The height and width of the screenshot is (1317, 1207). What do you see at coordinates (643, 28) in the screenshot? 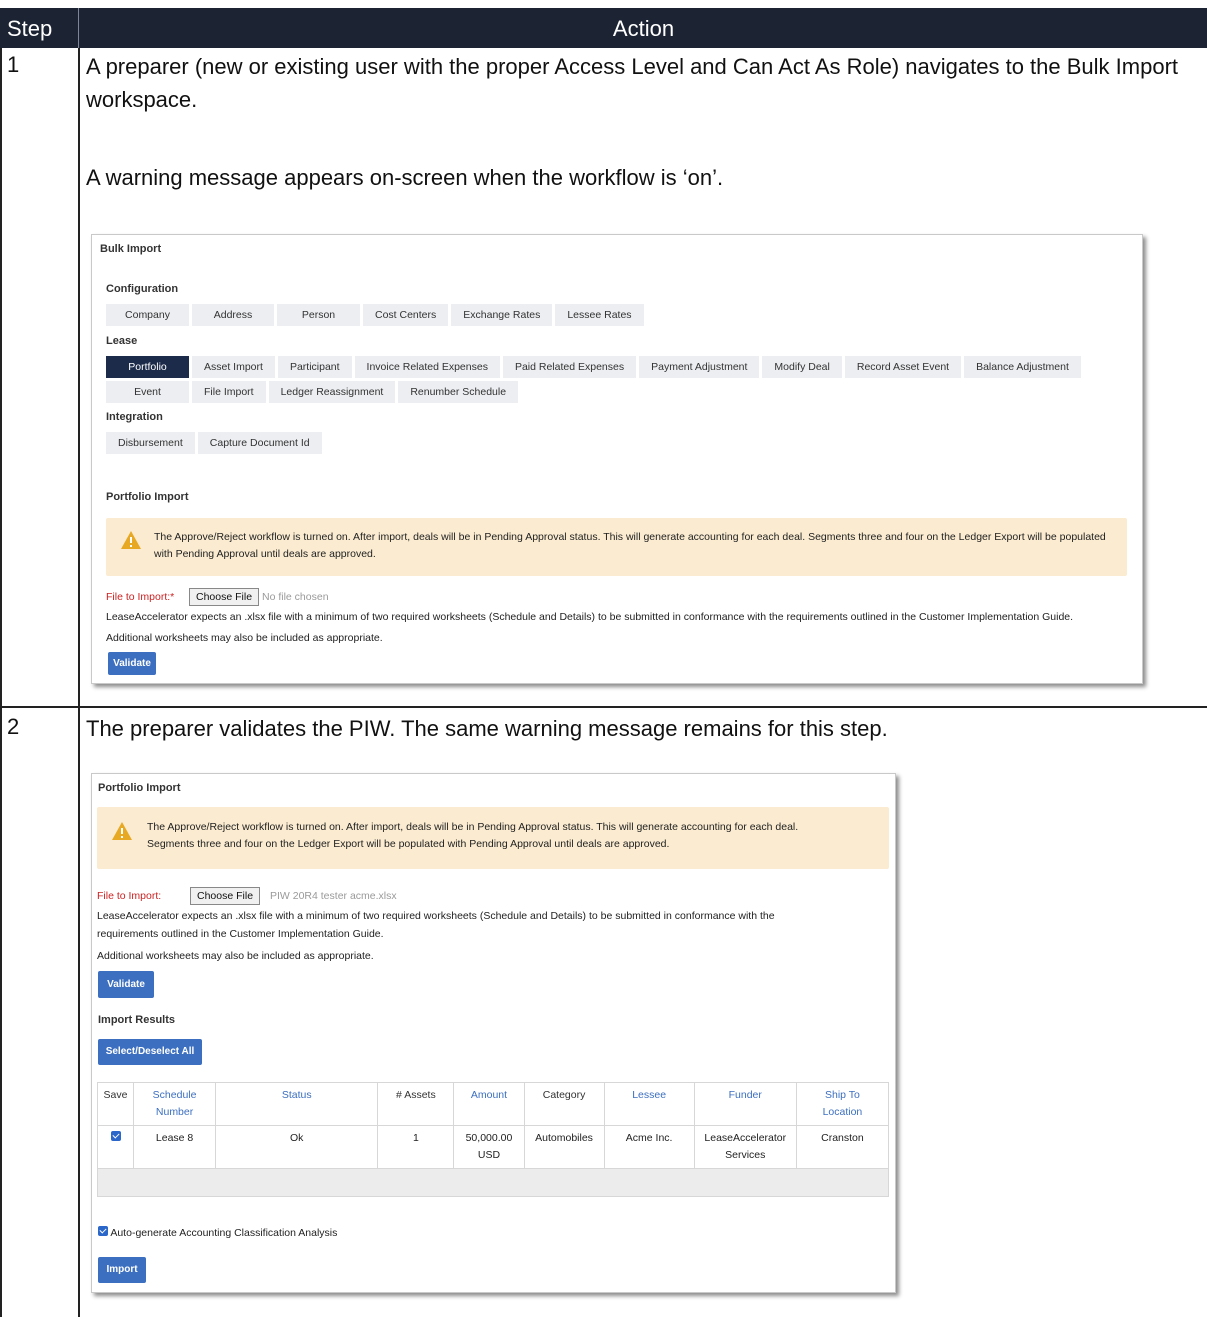
I see `header-action: Action` at bounding box center [643, 28].